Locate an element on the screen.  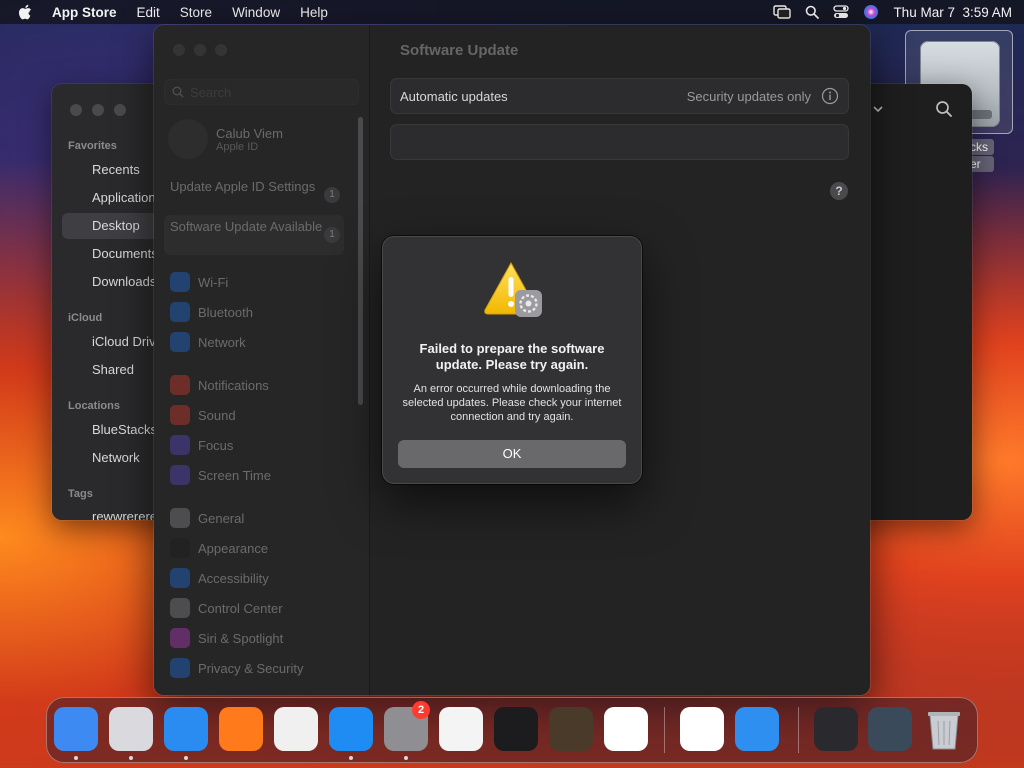
menu-edit: Edit is located at coordinates (148, 12).